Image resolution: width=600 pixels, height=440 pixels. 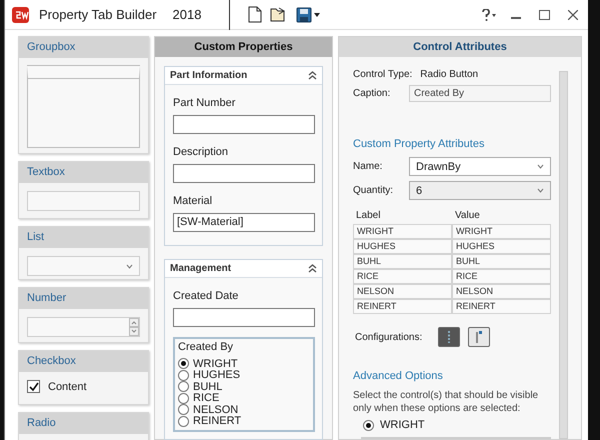 I want to click on card-title: Number, so click(x=83, y=298).